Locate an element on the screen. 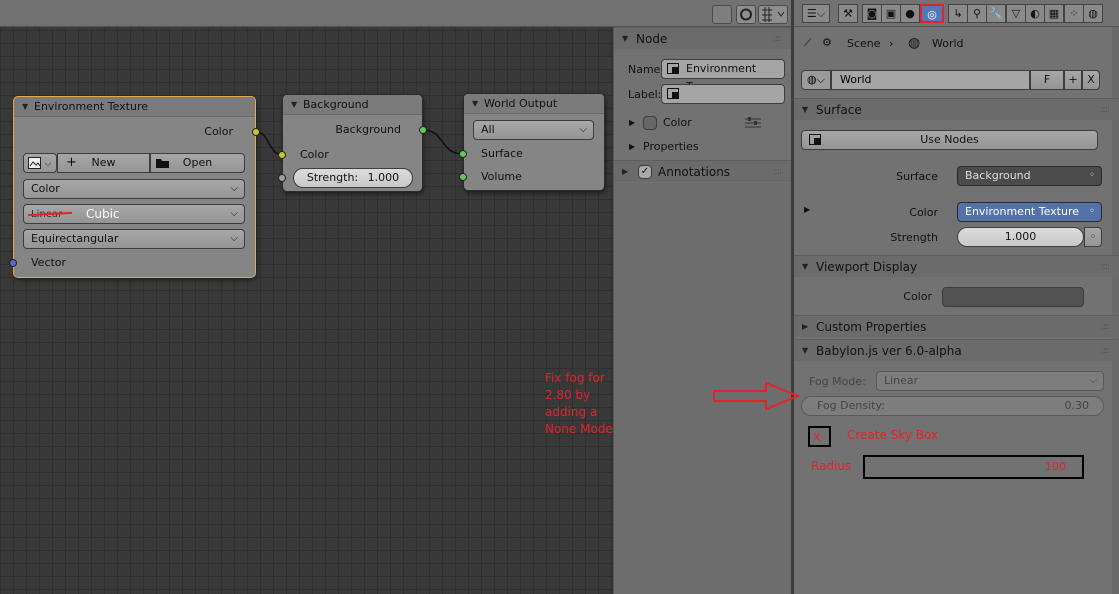  input-color-socket is located at coordinates (282, 155).